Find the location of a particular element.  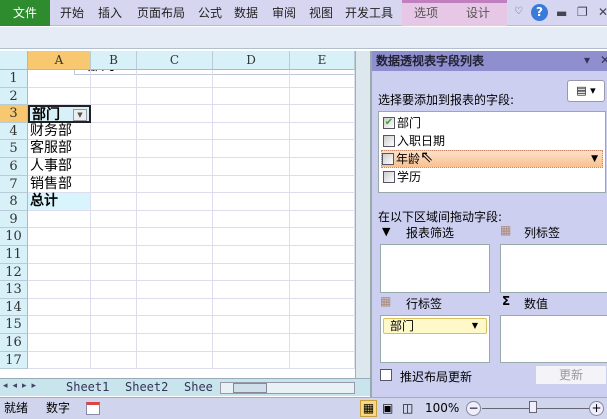

cell-A4: 财务部 is located at coordinates (59, 131).